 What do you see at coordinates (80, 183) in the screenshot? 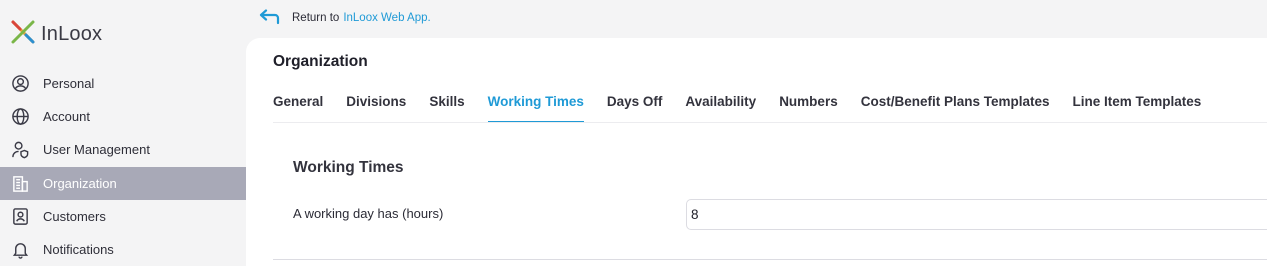
I see `sidebar-item-label: Organization` at bounding box center [80, 183].